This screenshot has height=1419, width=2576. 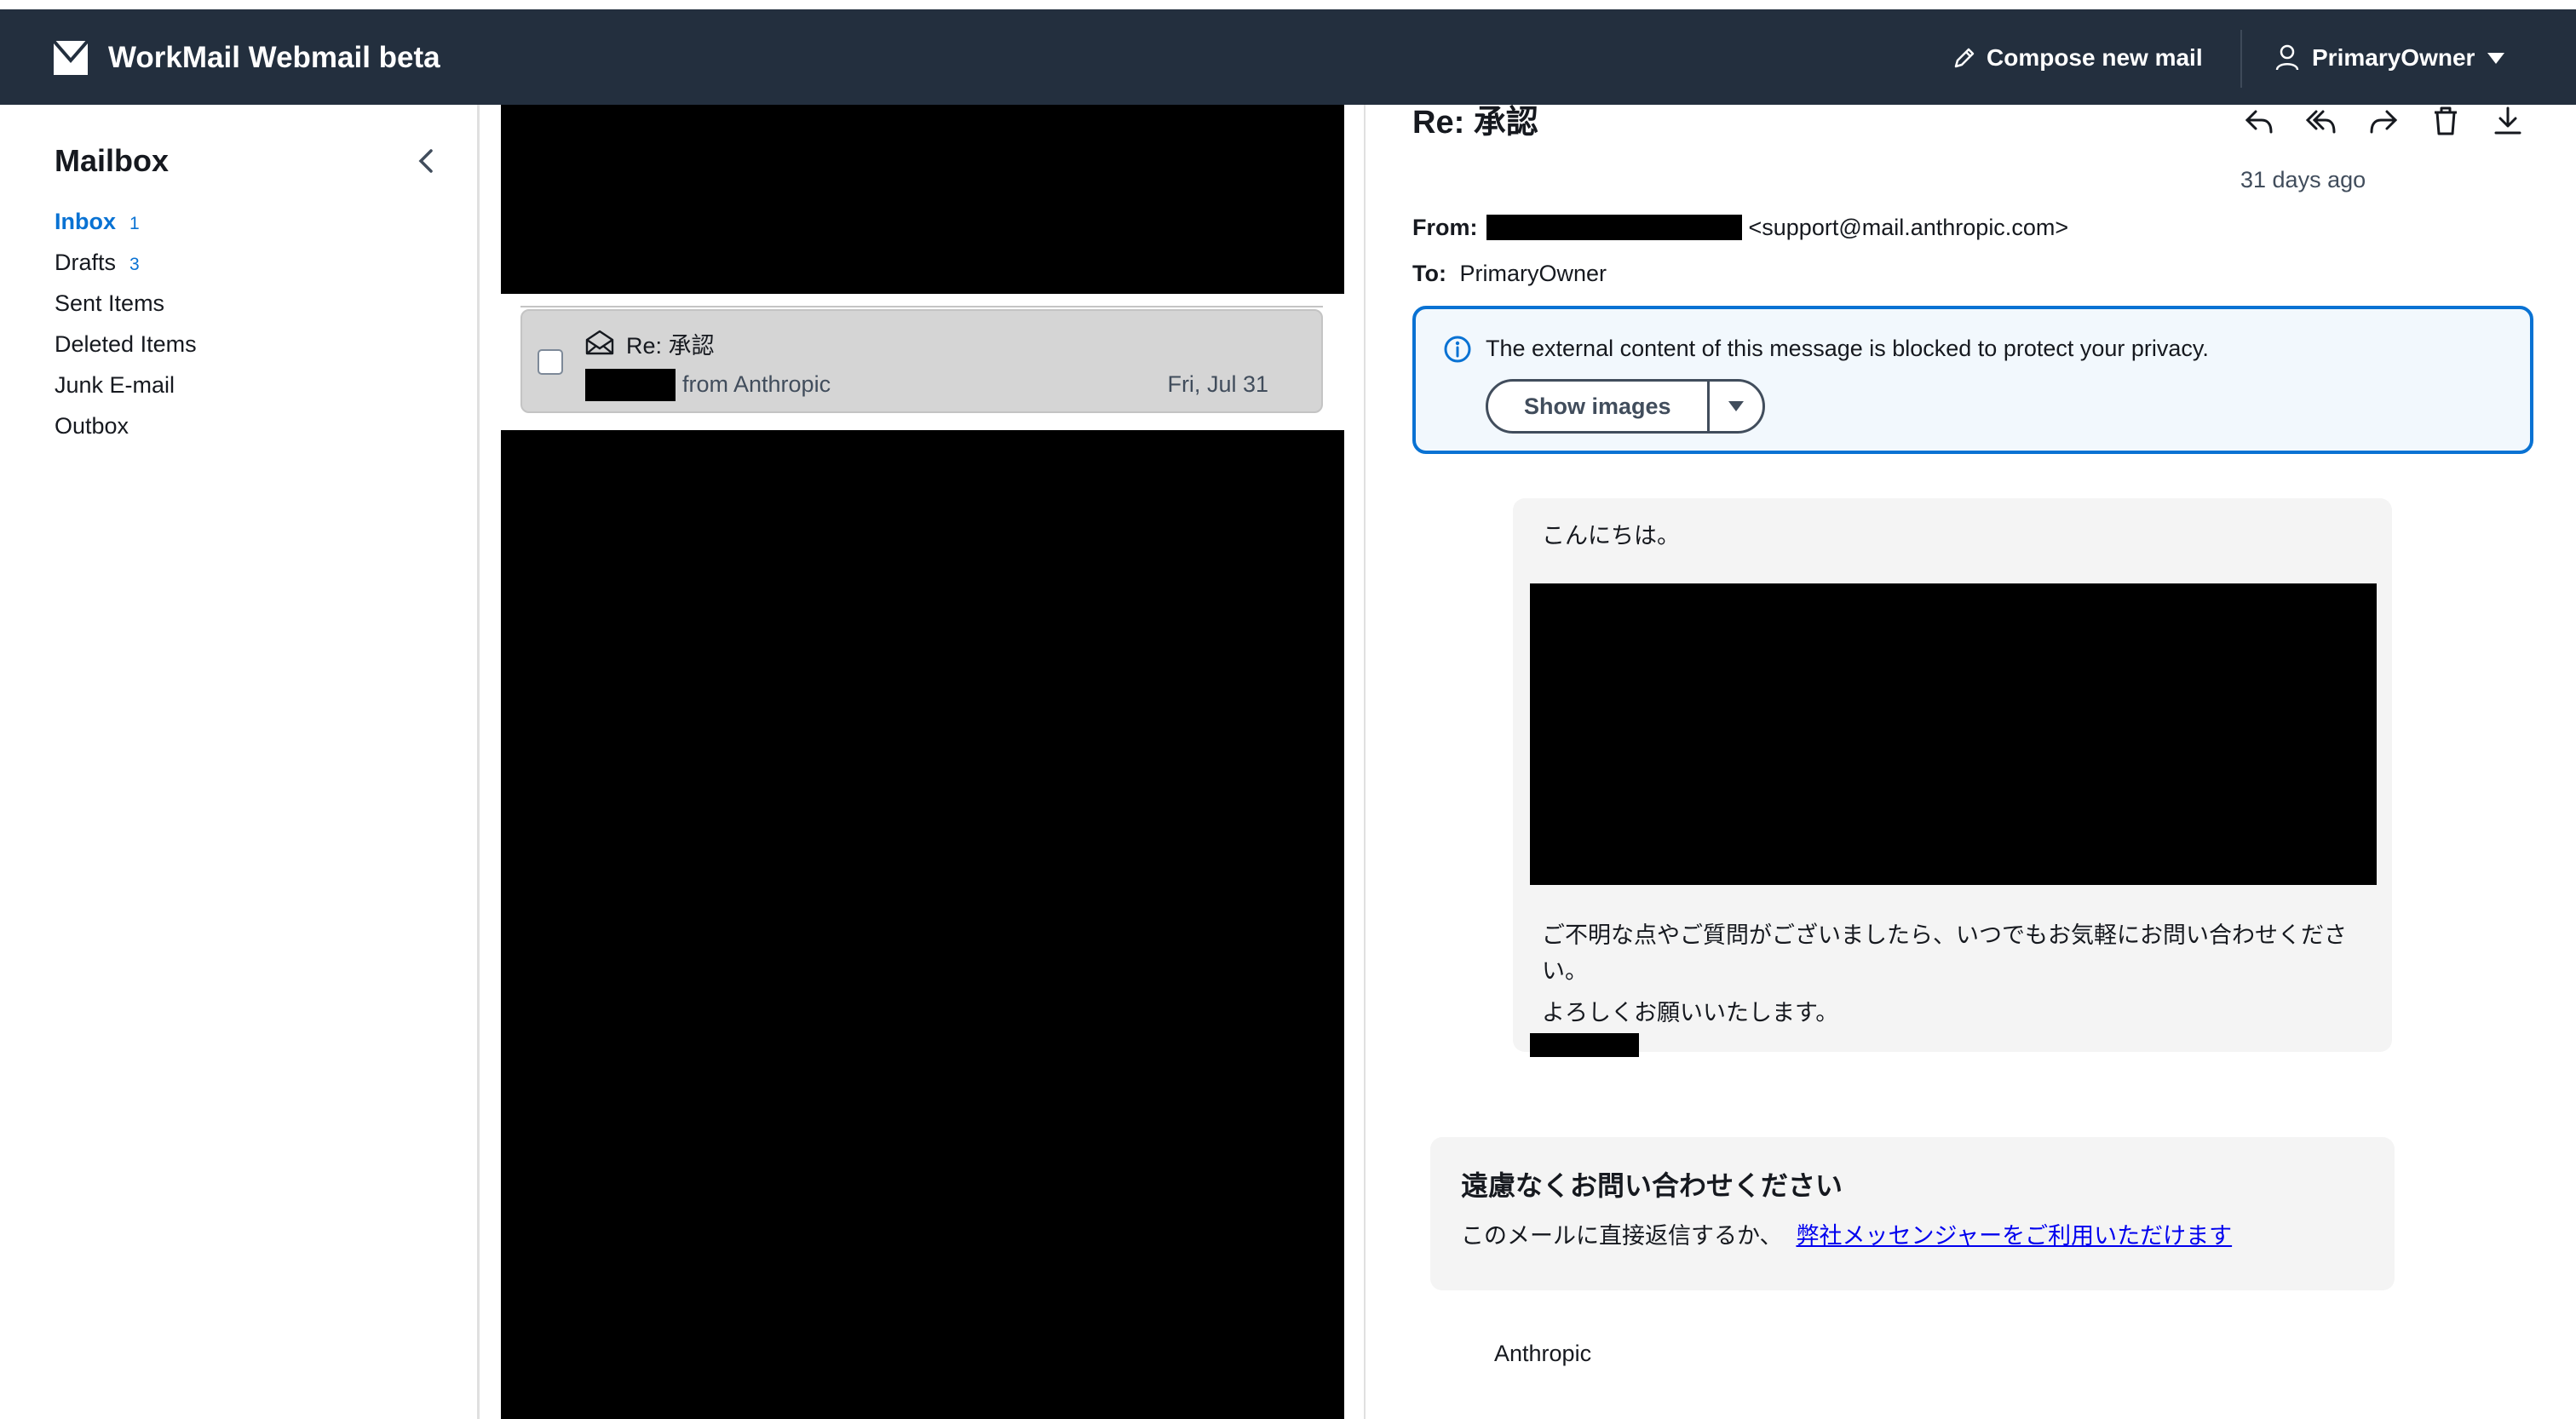 I want to click on reply-icon, so click(x=2259, y=121).